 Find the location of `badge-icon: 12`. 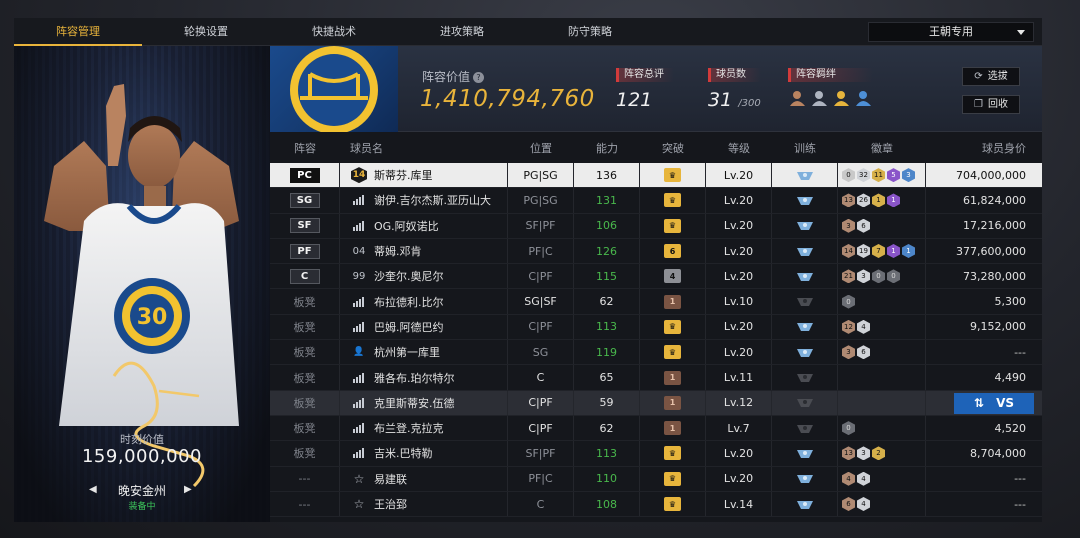

badge-icon: 12 is located at coordinates (848, 326).